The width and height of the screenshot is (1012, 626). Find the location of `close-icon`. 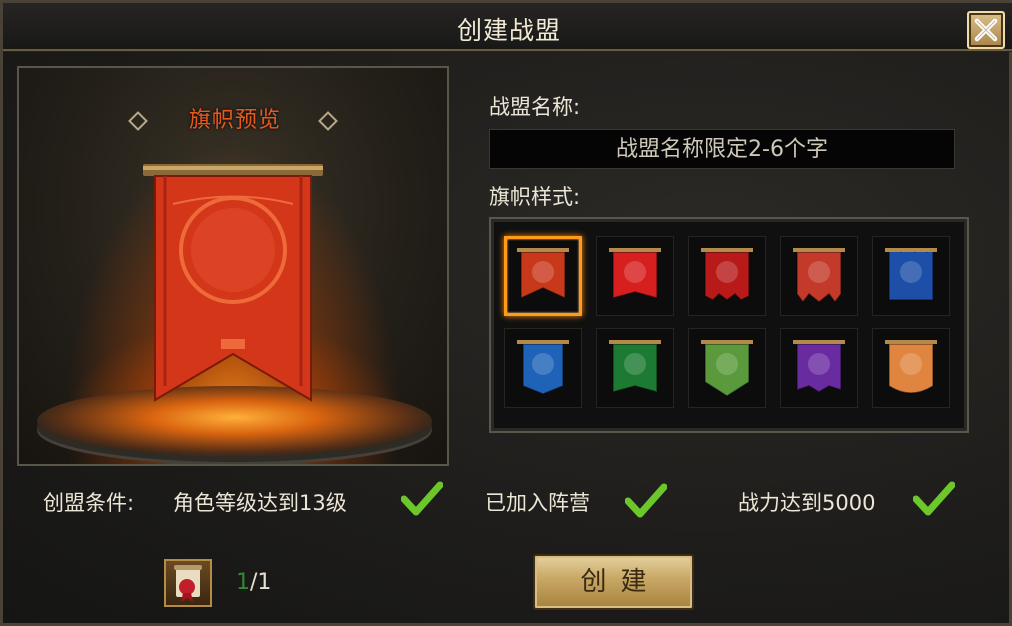

close-icon is located at coordinates (986, 30).